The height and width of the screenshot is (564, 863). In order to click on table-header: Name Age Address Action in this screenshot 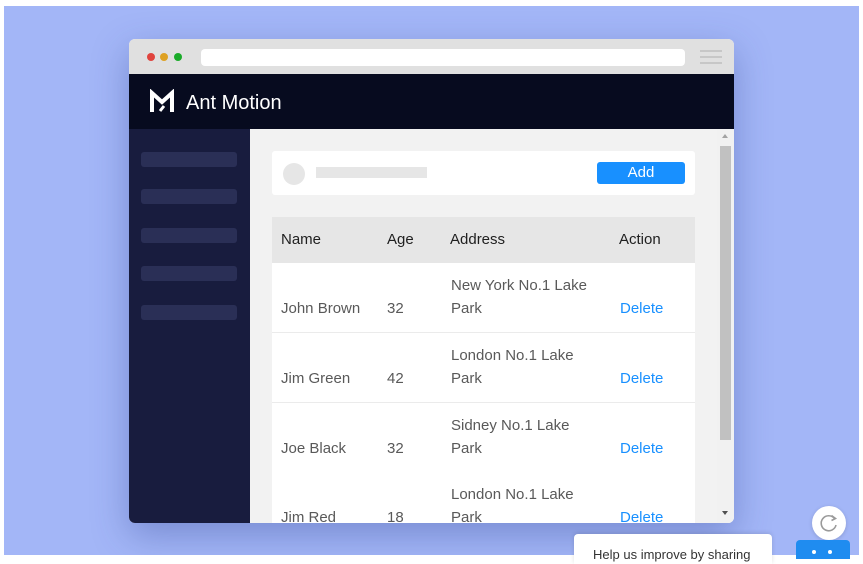, I will do `click(483, 240)`.